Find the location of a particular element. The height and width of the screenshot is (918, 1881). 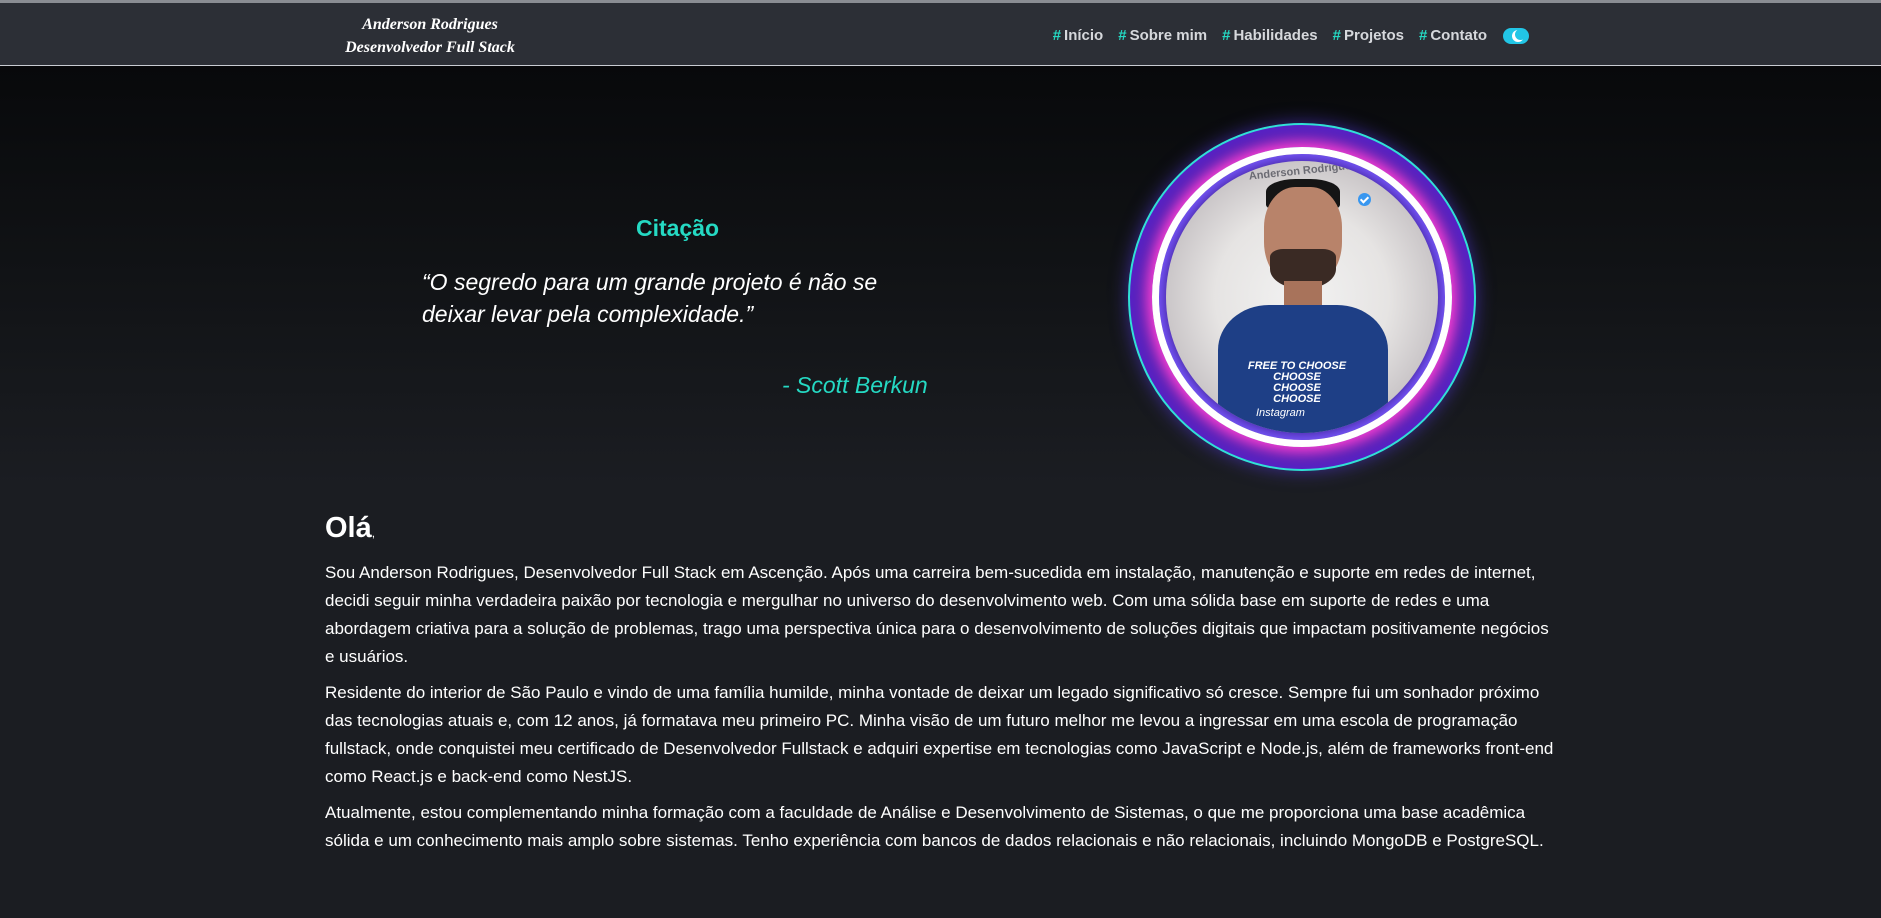

brand-name: Anderson Rodrigues is located at coordinates (430, 24).